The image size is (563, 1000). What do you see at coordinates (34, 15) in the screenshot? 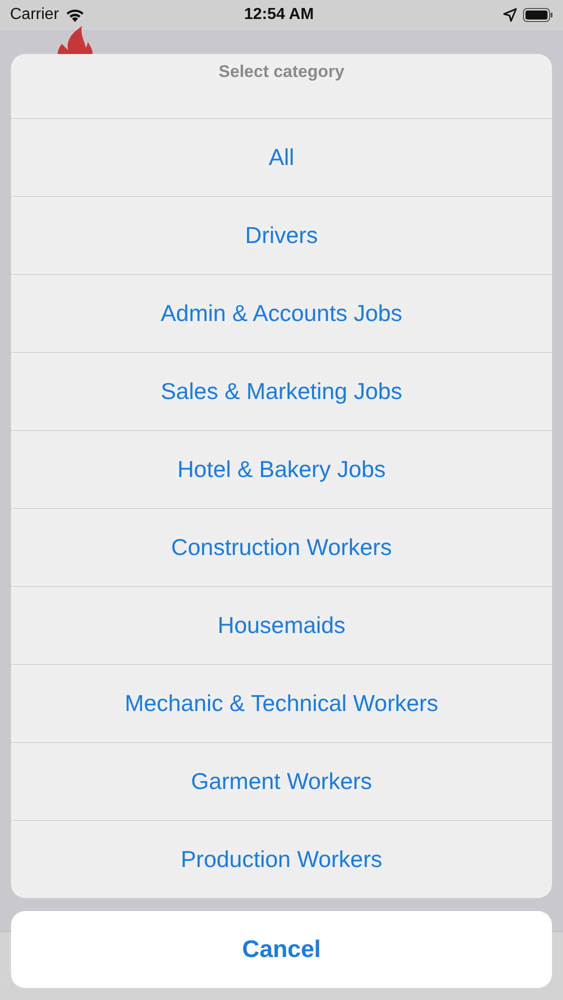
I see `carrier-label: Carrier` at bounding box center [34, 15].